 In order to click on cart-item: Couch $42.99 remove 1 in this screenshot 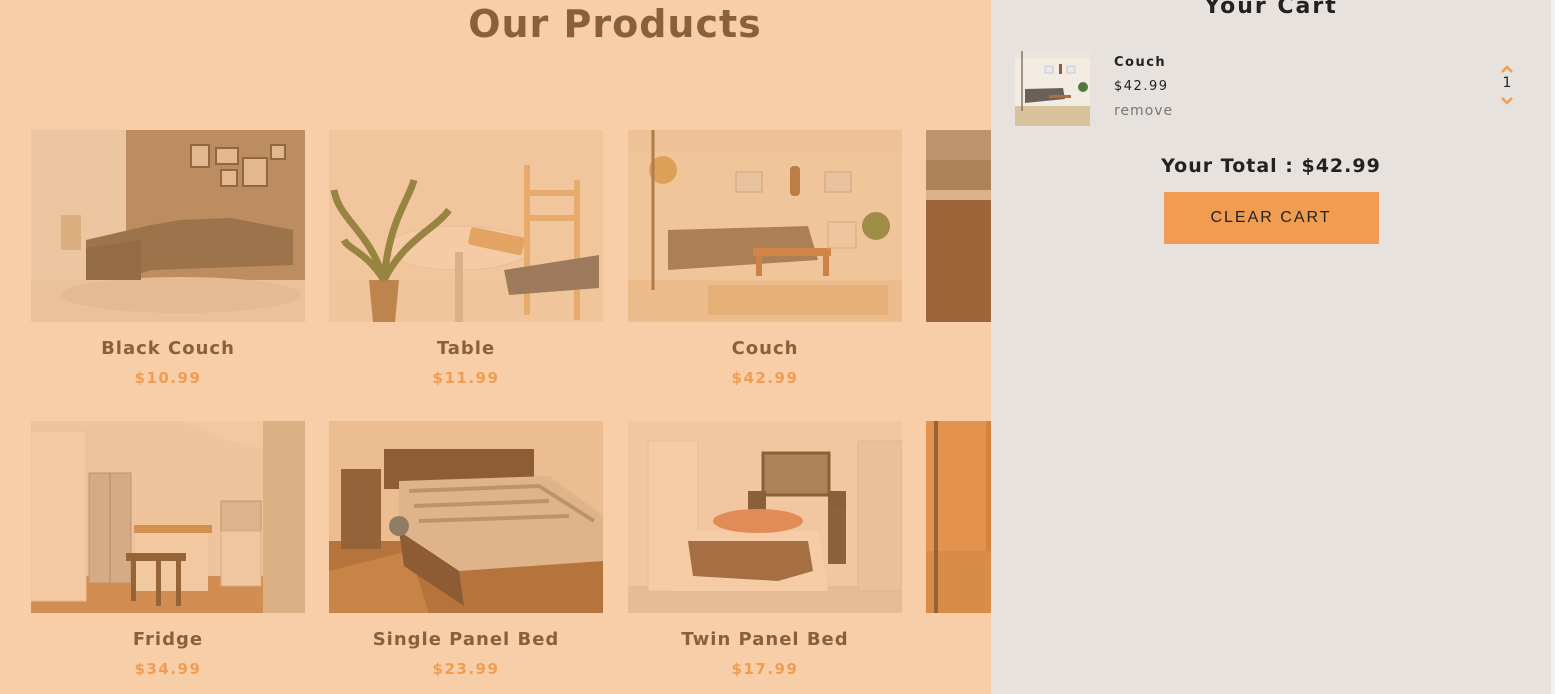, I will do `click(1271, 88)`.